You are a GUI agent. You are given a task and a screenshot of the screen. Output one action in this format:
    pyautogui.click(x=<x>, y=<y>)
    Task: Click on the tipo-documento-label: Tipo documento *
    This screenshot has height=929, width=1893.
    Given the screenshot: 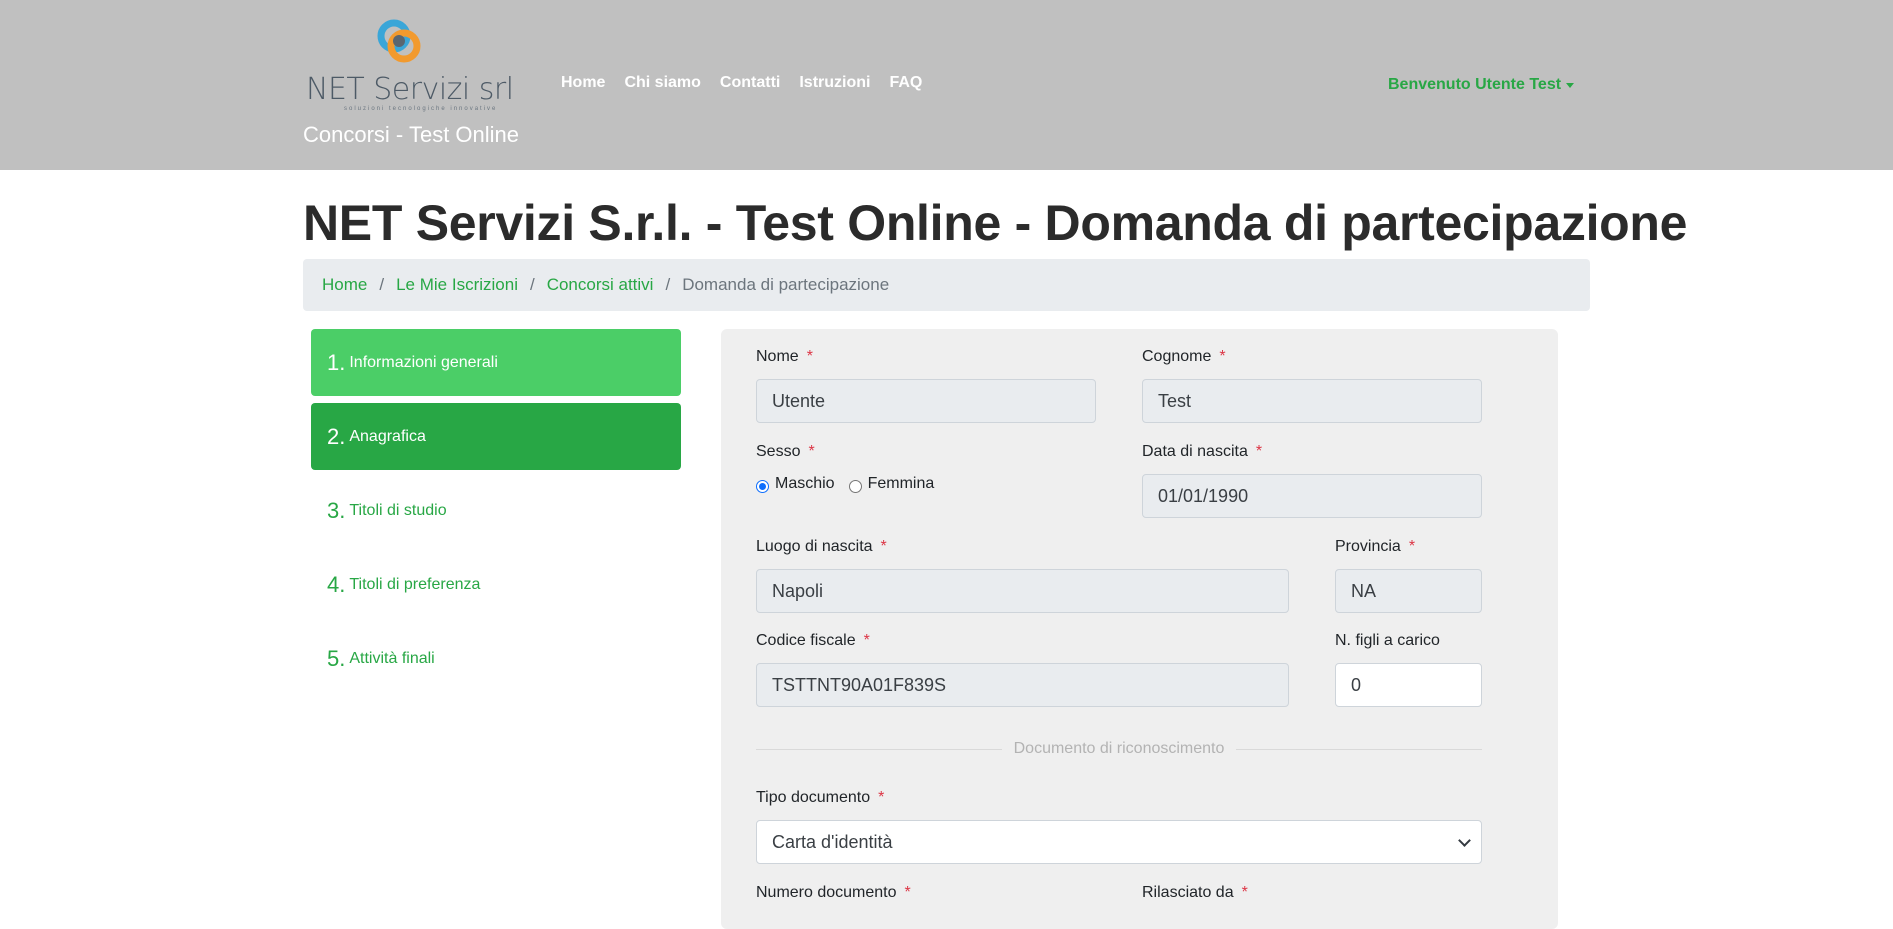 What is the action you would take?
    pyautogui.click(x=820, y=798)
    